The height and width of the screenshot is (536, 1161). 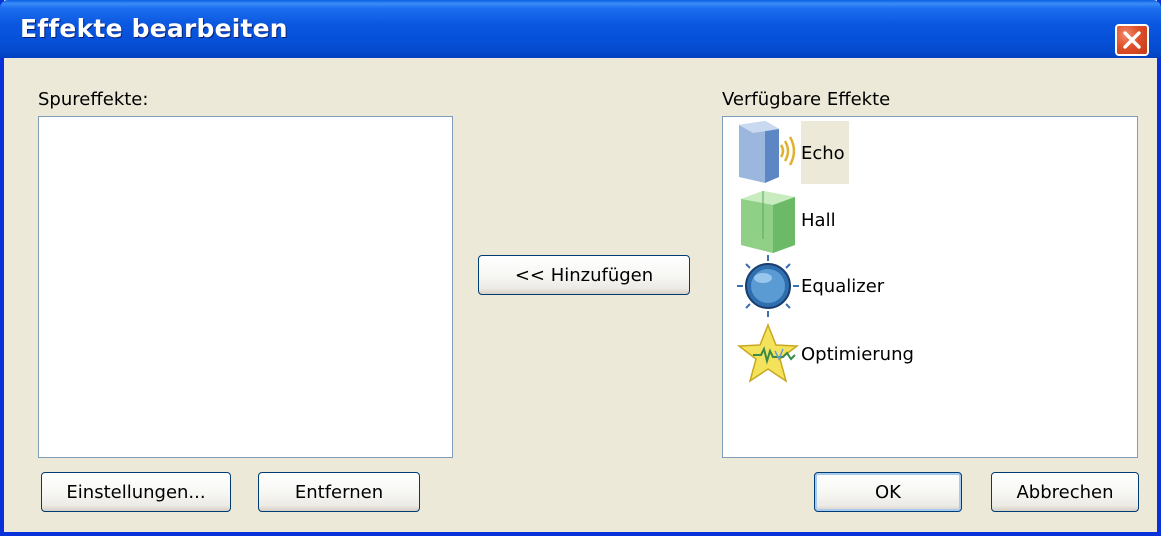 I want to click on list-item-hall: Hall, so click(x=823, y=220).